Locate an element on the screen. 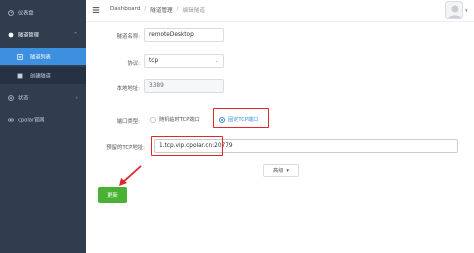 Image resolution: width=474 pixels, height=253 pixels. tunnel-name-label: 隧道名称: is located at coordinates (128, 37).